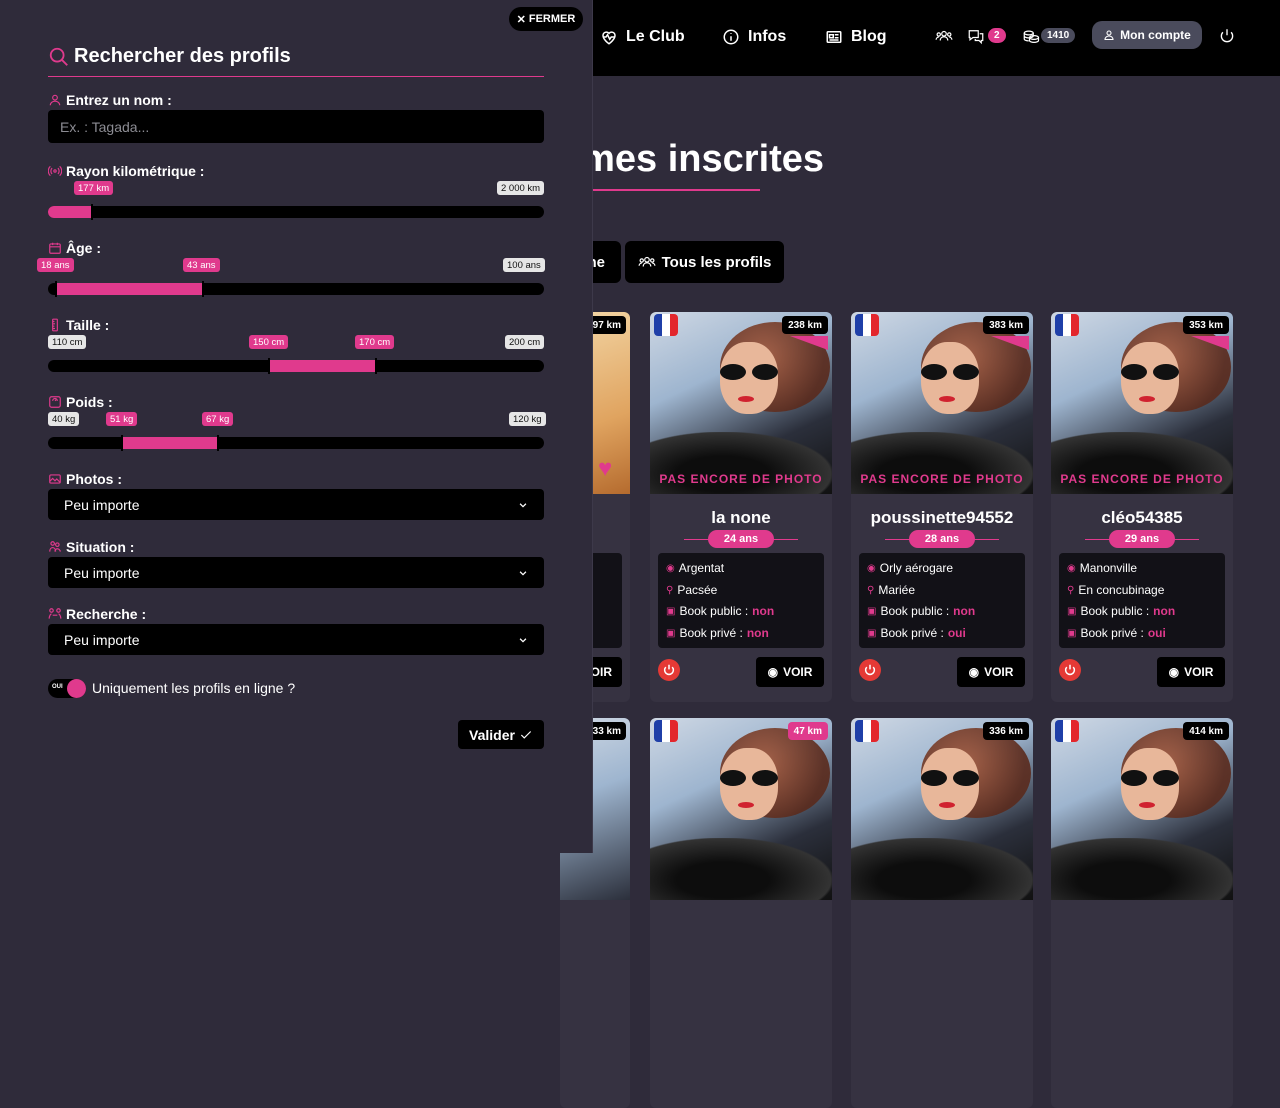 Image resolution: width=1280 pixels, height=1108 pixels. What do you see at coordinates (942, 403) in the screenshot?
I see `profile-photo: 383 km PAS ENCORE DE PHOTO` at bounding box center [942, 403].